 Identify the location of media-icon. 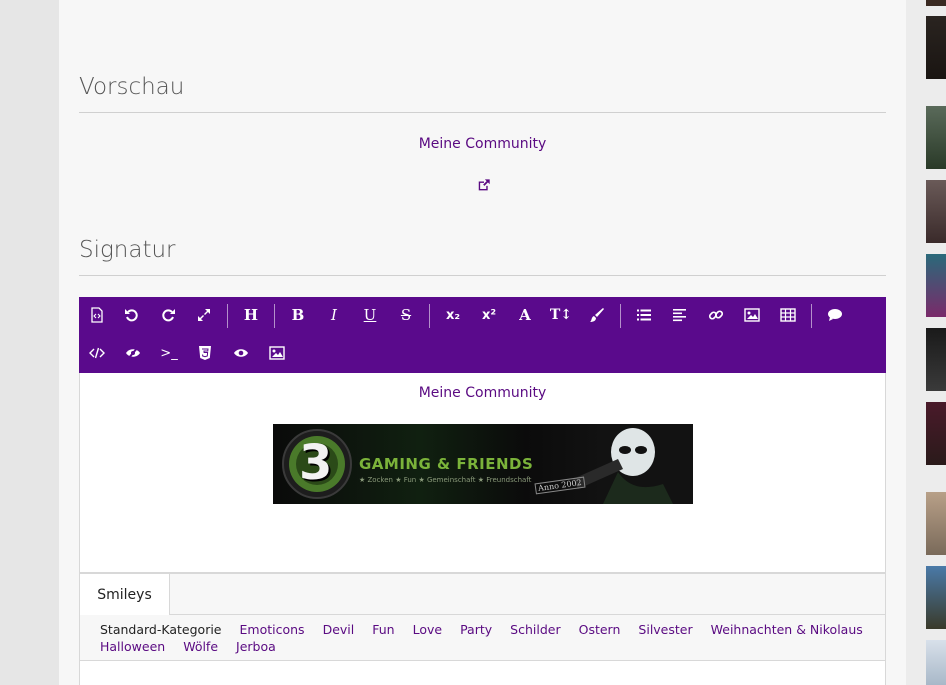
(277, 353).